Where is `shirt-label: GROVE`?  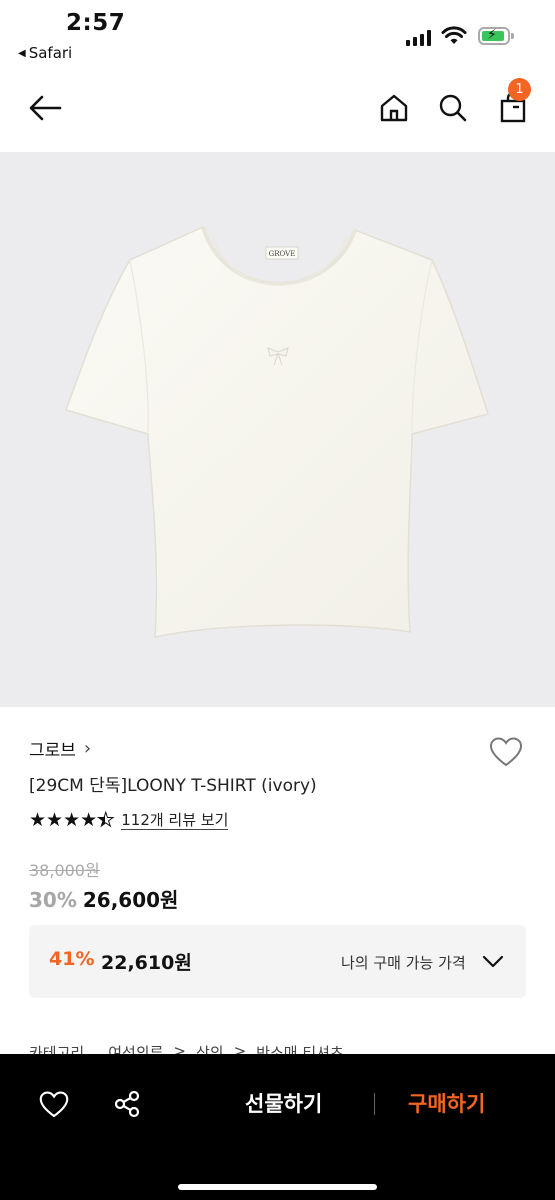 shirt-label: GROVE is located at coordinates (282, 254).